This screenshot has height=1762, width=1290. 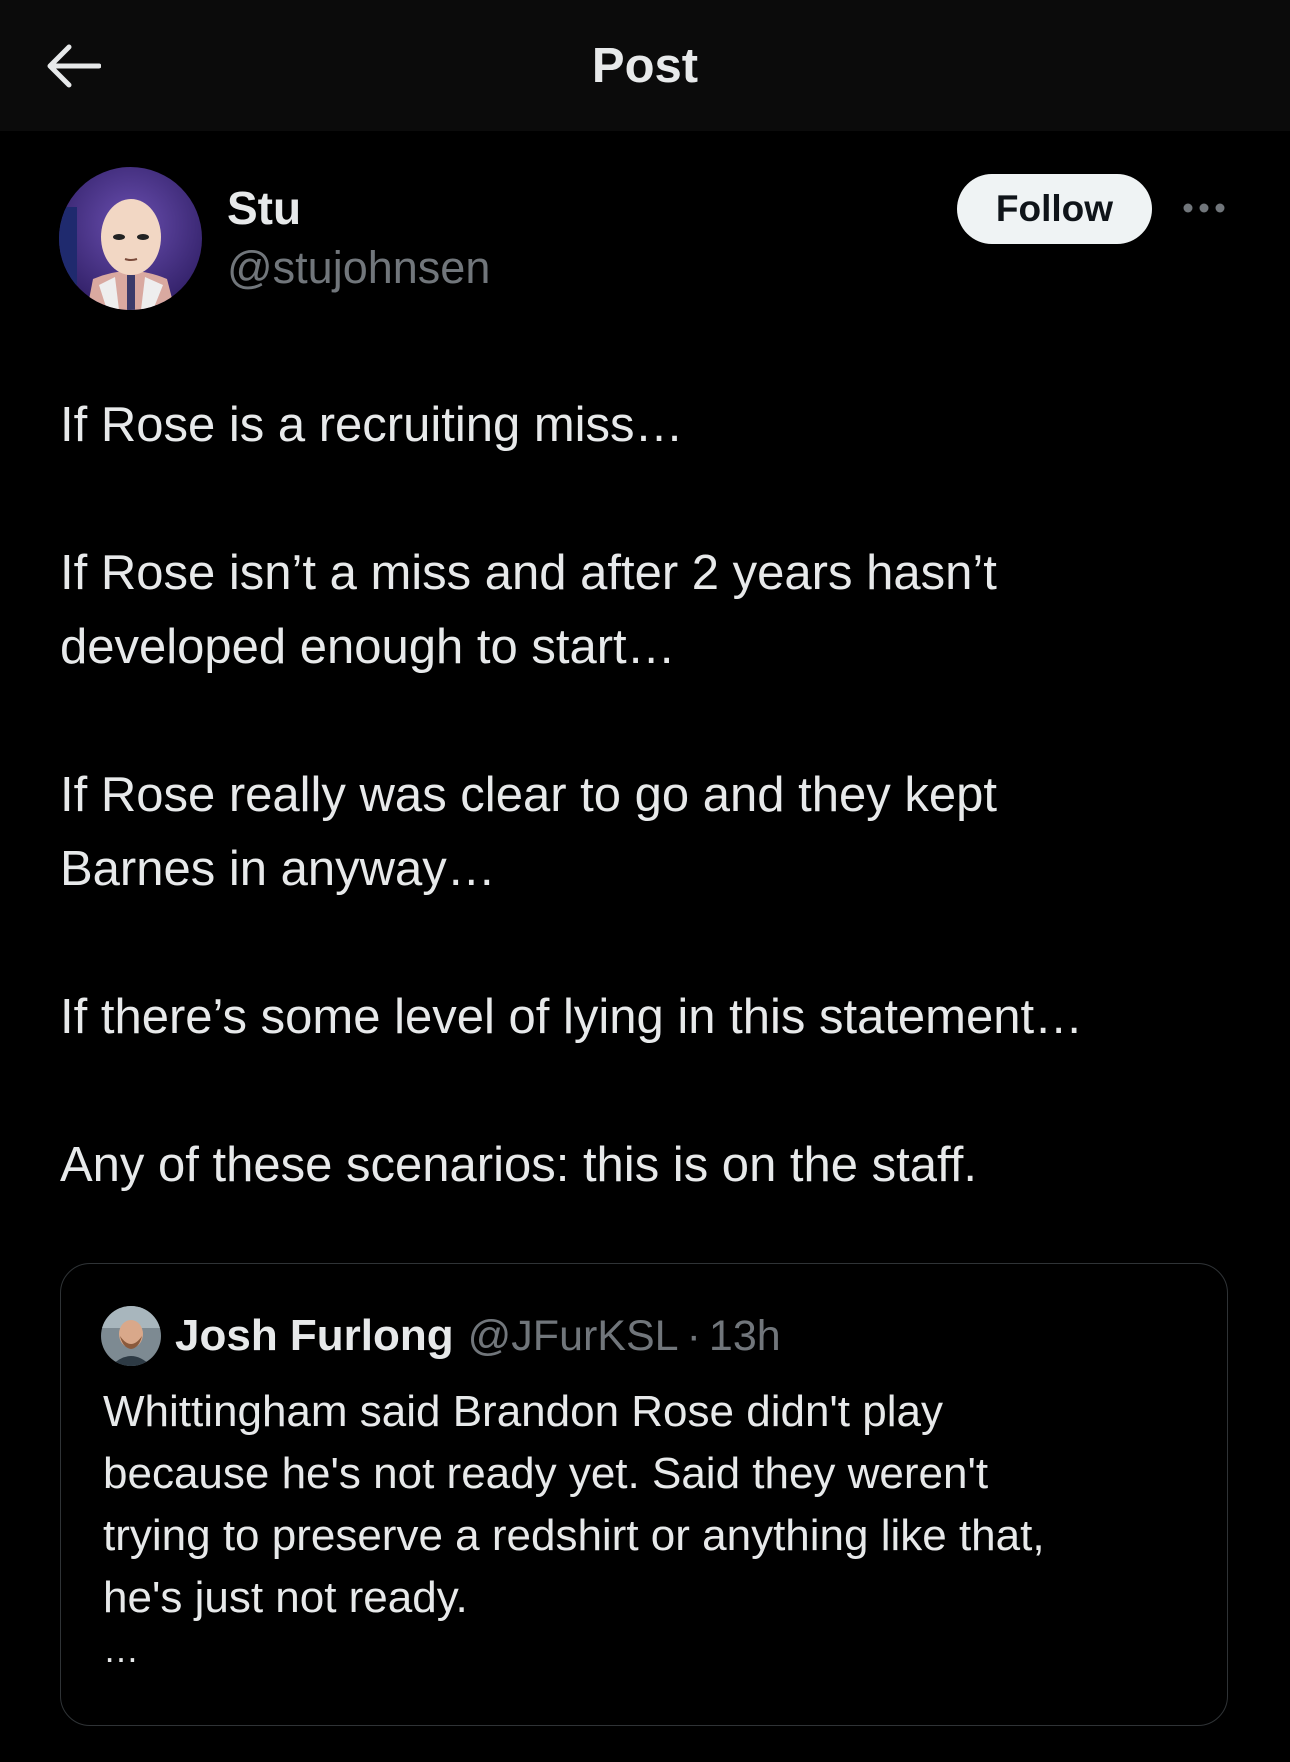 I want to click on quoted-author-name: Josh Furlong, so click(x=314, y=1335).